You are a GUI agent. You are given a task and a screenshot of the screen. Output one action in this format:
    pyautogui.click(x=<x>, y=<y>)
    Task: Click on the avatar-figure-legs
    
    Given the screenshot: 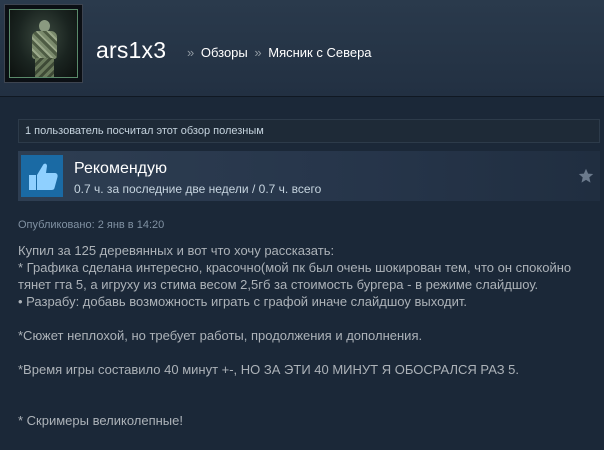 What is the action you would take?
    pyautogui.click(x=44, y=67)
    